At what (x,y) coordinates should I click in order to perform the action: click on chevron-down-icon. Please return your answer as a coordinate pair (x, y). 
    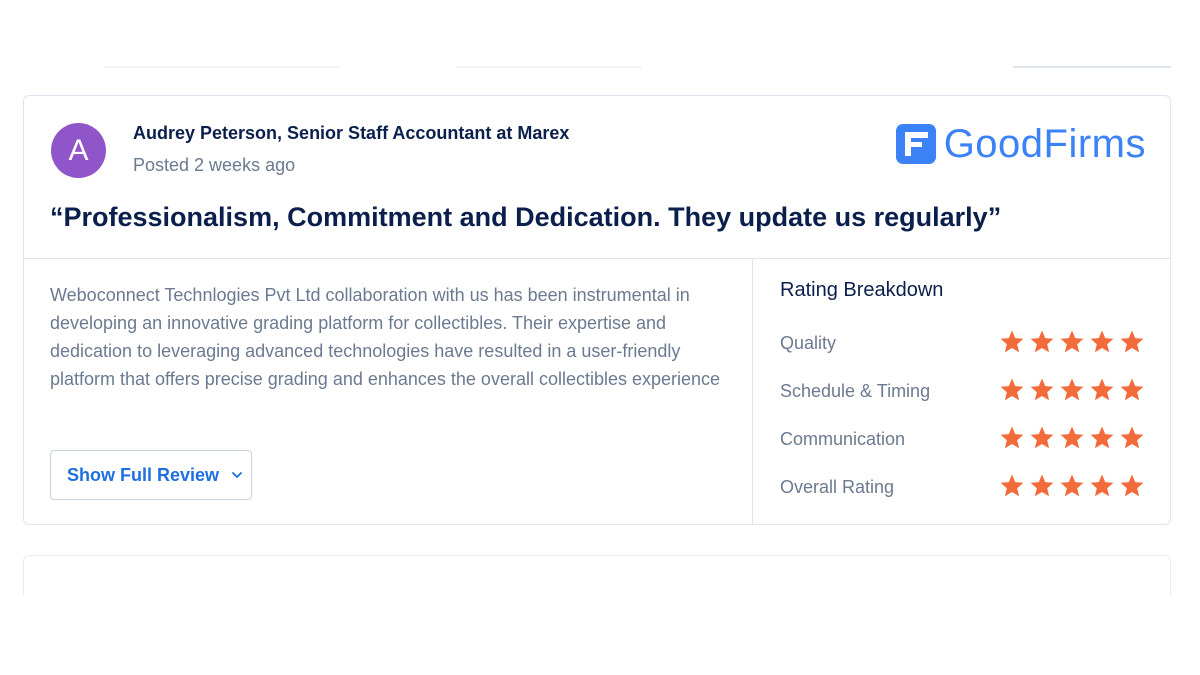
    Looking at the image, I should click on (237, 475).